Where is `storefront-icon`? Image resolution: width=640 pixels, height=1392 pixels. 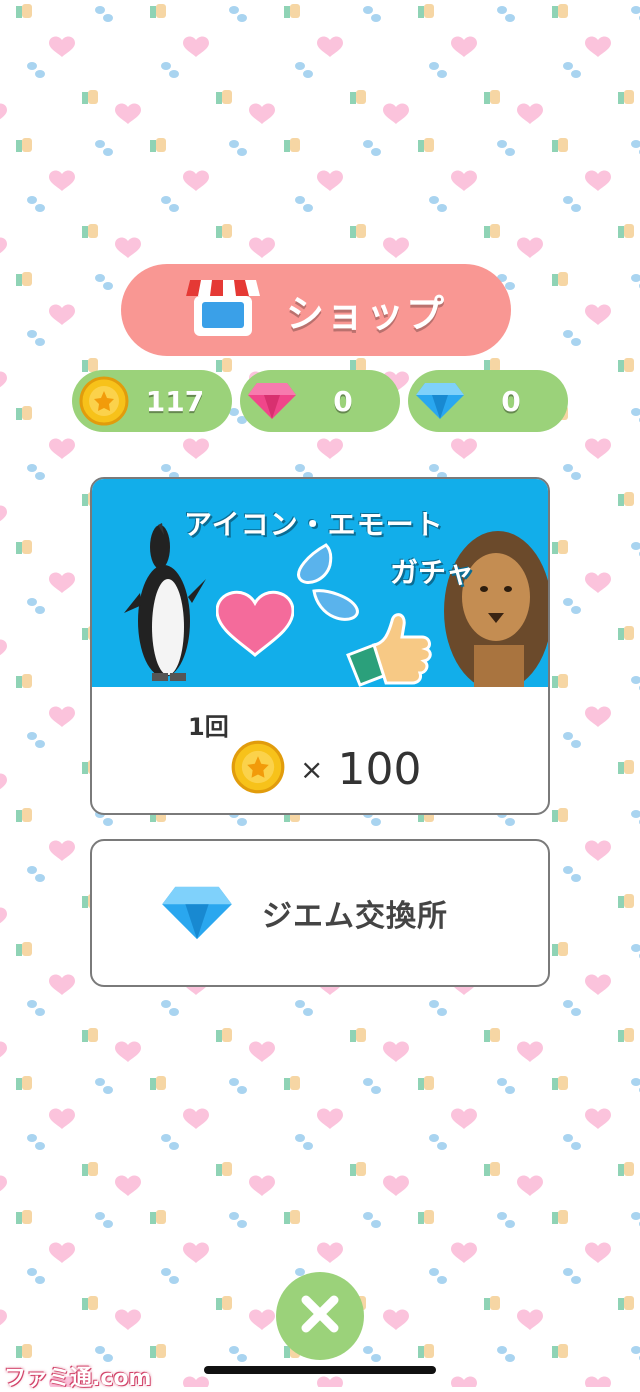 storefront-icon is located at coordinates (222, 310).